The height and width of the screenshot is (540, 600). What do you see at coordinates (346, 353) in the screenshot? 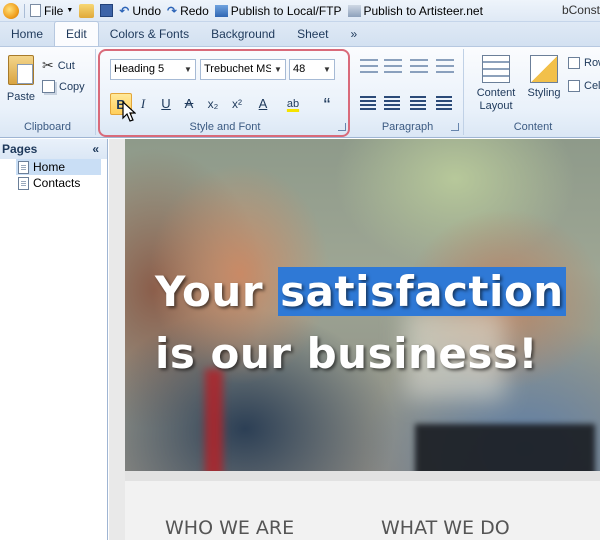
I see `hero-headline-line-2: is our business!` at bounding box center [346, 353].